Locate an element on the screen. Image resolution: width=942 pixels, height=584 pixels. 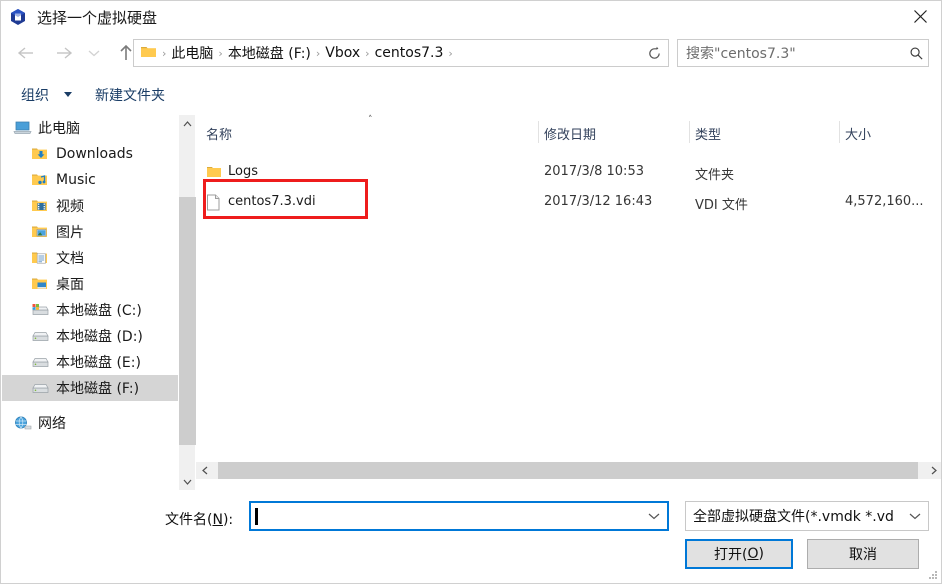
file-list-horizontal-scrollbar is located at coordinates (568, 470).